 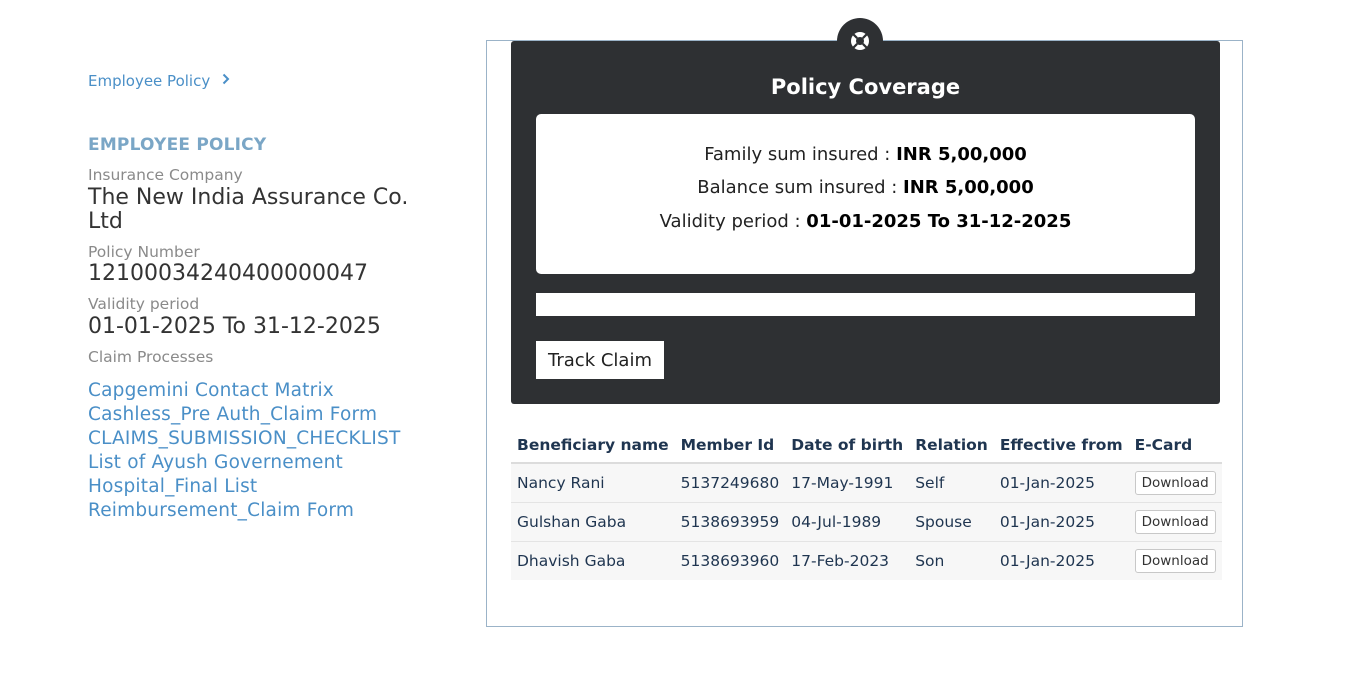 I want to click on breadcrumb: Employee Policy, so click(x=159, y=81).